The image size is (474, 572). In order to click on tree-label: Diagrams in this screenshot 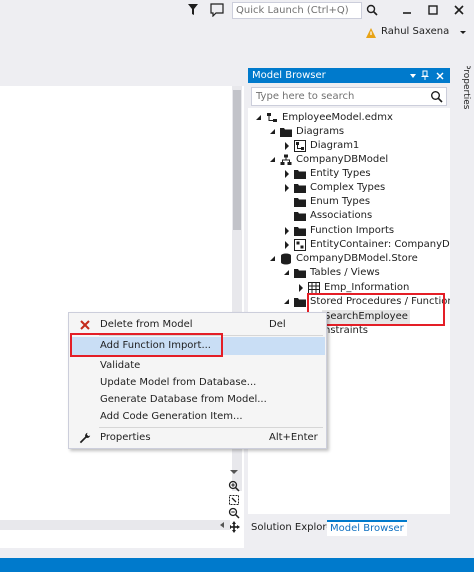, I will do `click(320, 131)`.